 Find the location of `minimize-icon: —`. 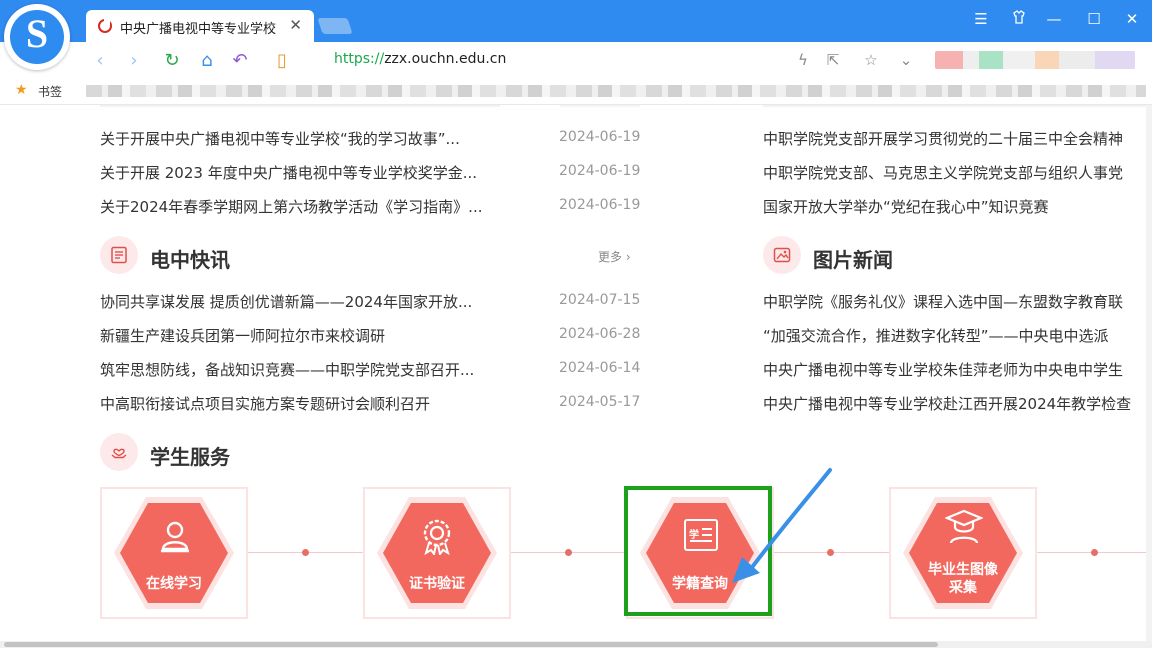

minimize-icon: — is located at coordinates (1054, 19).